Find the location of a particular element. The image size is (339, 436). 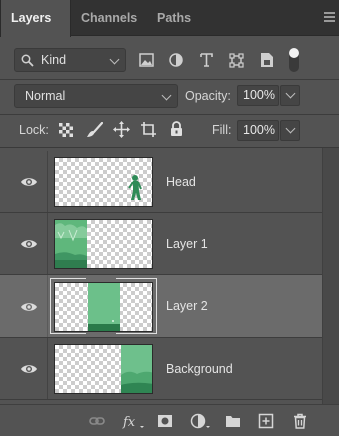

blend-mode-dropdown: Normal is located at coordinates (96, 96).